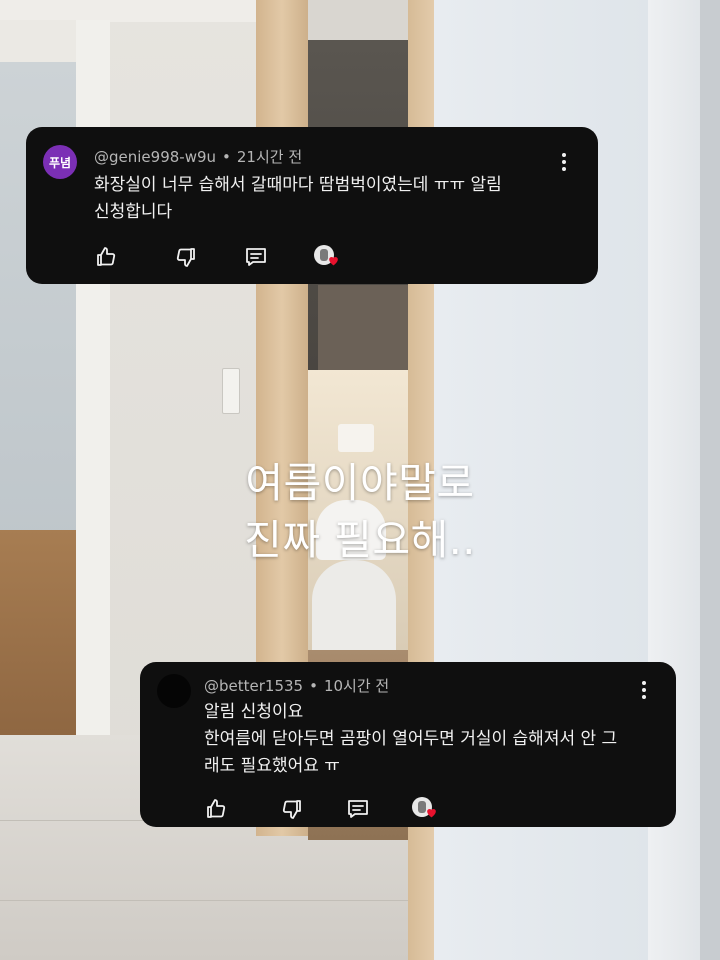 Image resolution: width=720 pixels, height=960 pixels. Describe the element at coordinates (269, 157) in the screenshot. I see `comment-time: 21시간 전` at that location.